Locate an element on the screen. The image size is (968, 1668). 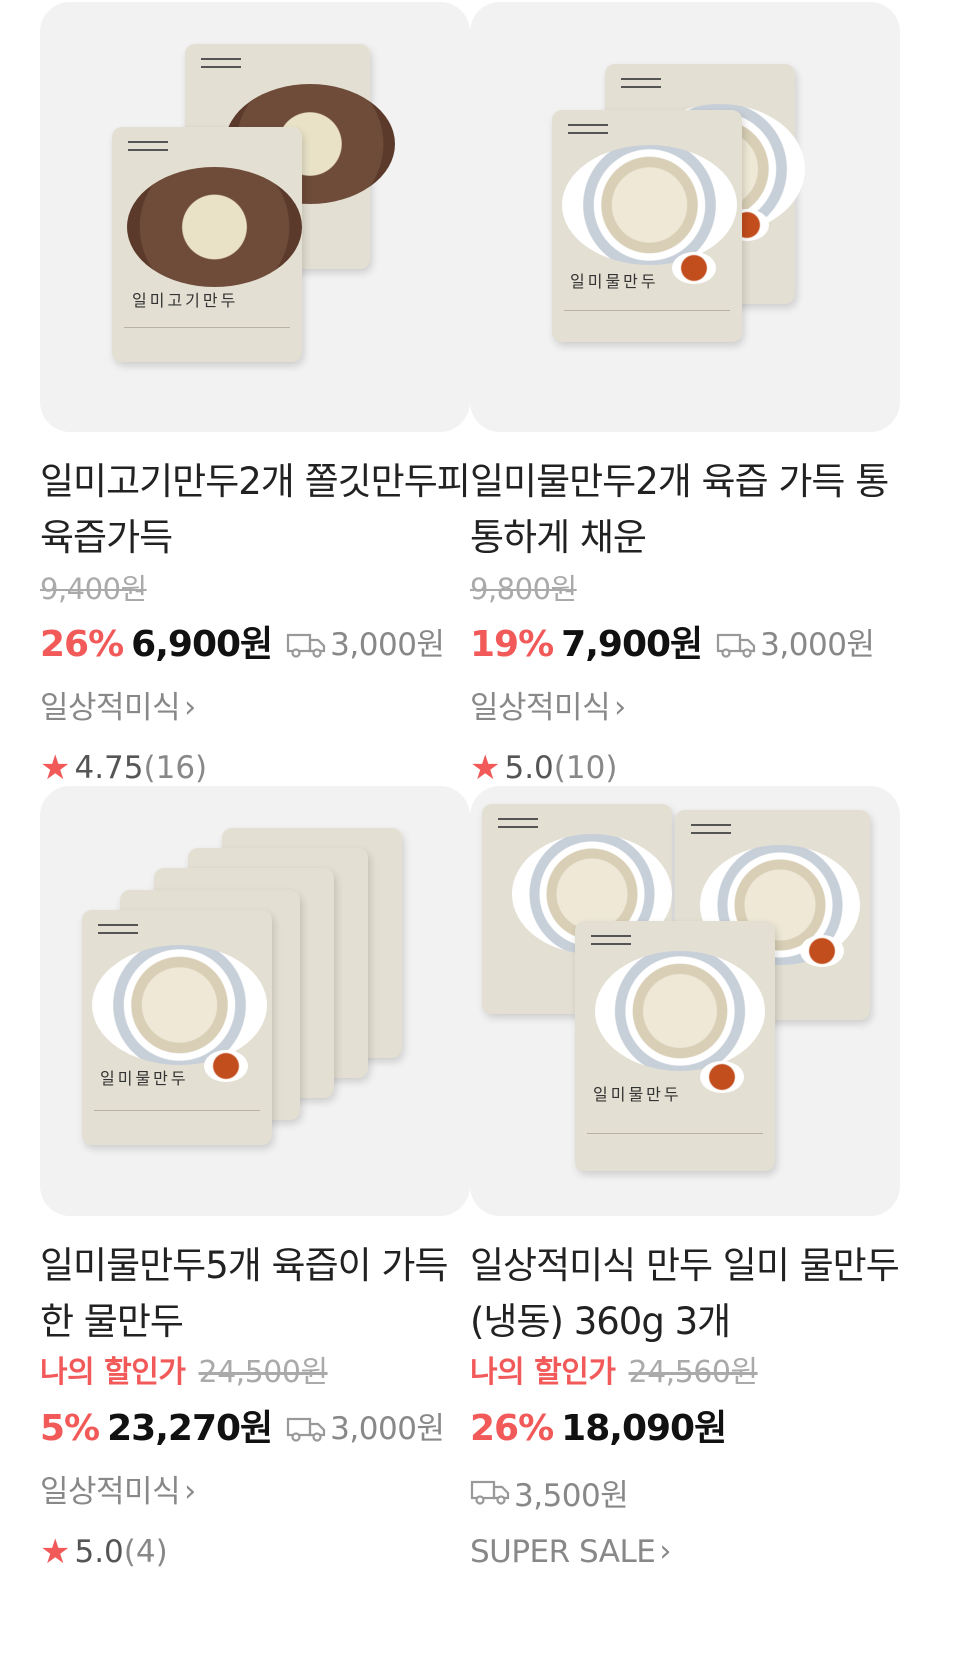
sale-price: 23,270원 is located at coordinates (190, 1428).